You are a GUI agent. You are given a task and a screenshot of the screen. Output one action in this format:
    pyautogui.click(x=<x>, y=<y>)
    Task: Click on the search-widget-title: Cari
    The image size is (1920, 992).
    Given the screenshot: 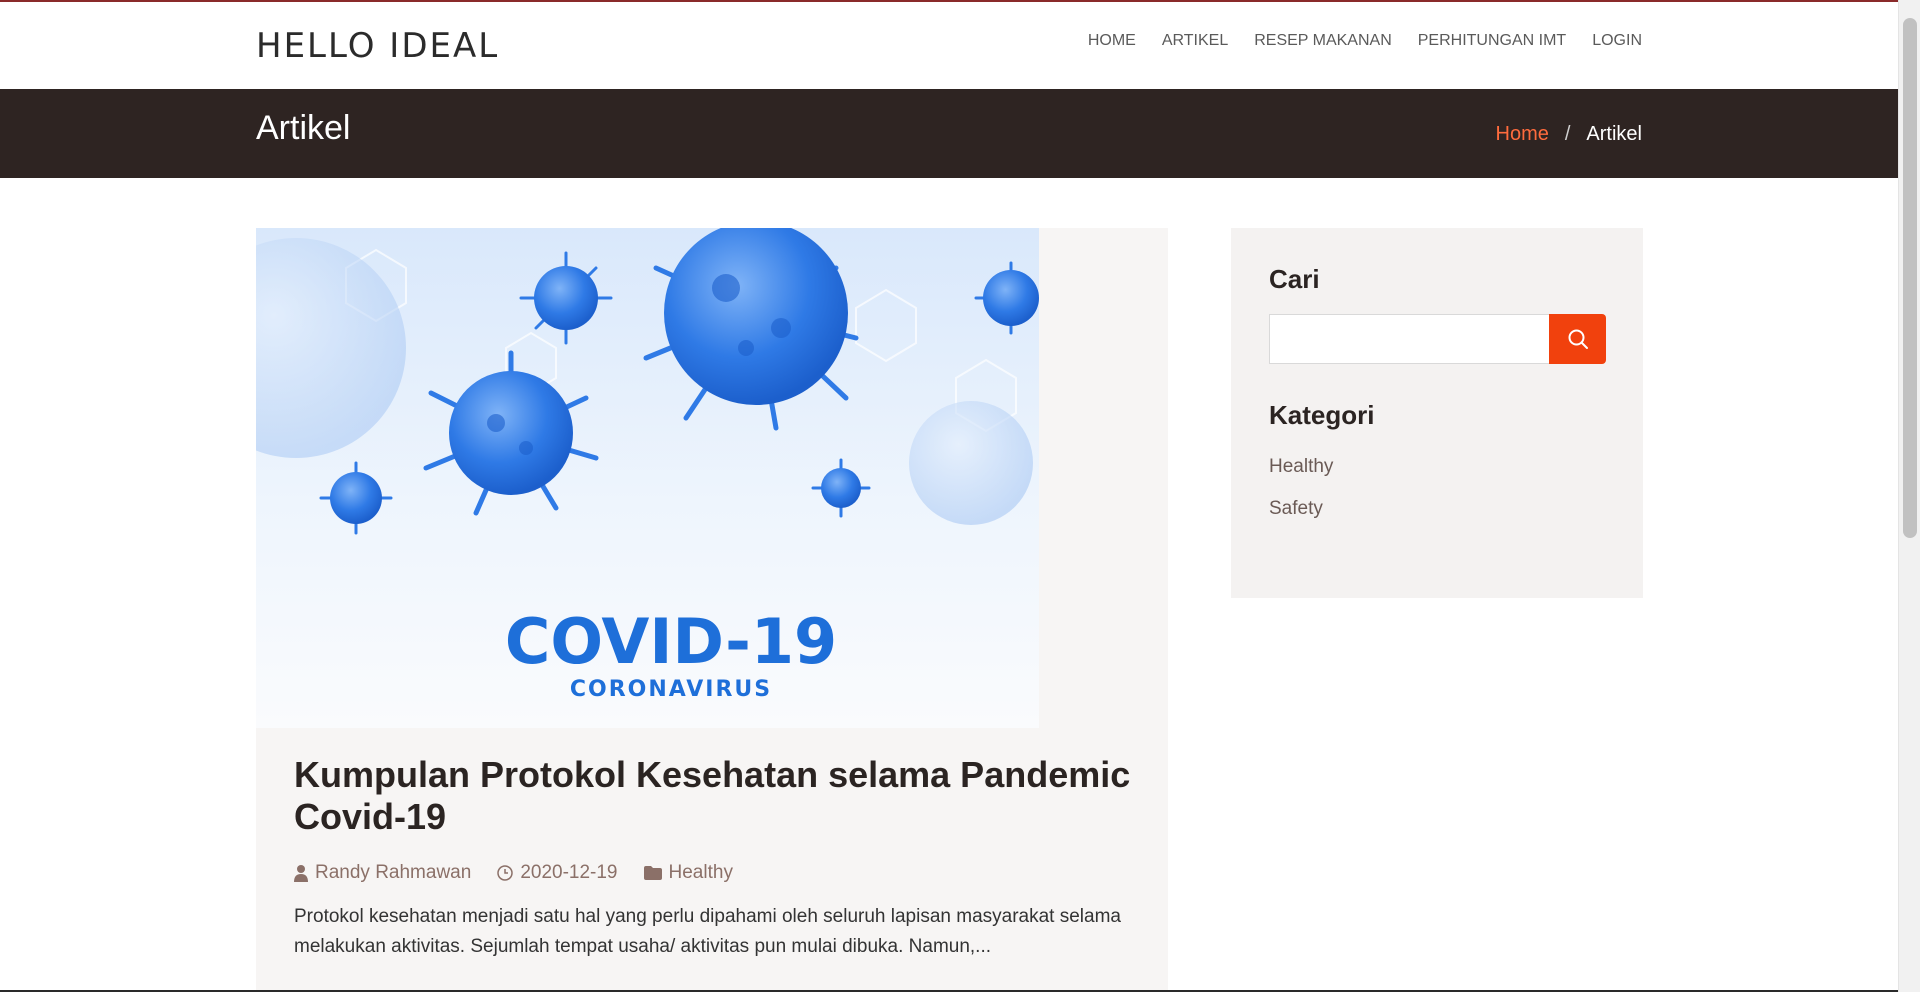 What is the action you would take?
    pyautogui.click(x=1294, y=279)
    